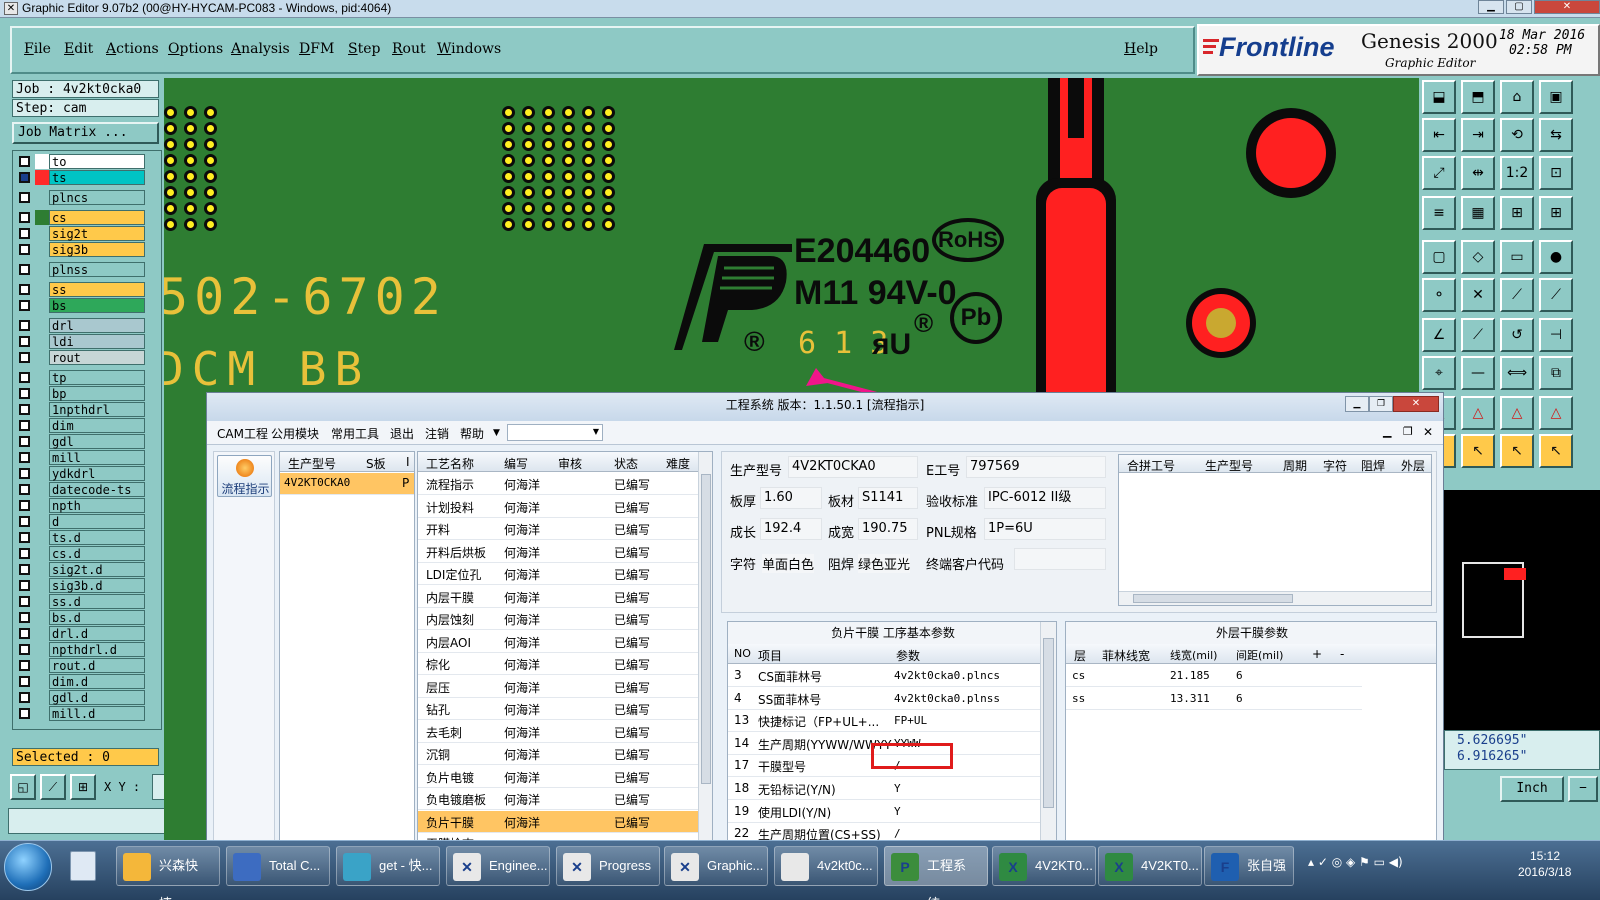 The image size is (1600, 900). What do you see at coordinates (97, 649) in the screenshot?
I see `layer-name: npthdrl.d` at bounding box center [97, 649].